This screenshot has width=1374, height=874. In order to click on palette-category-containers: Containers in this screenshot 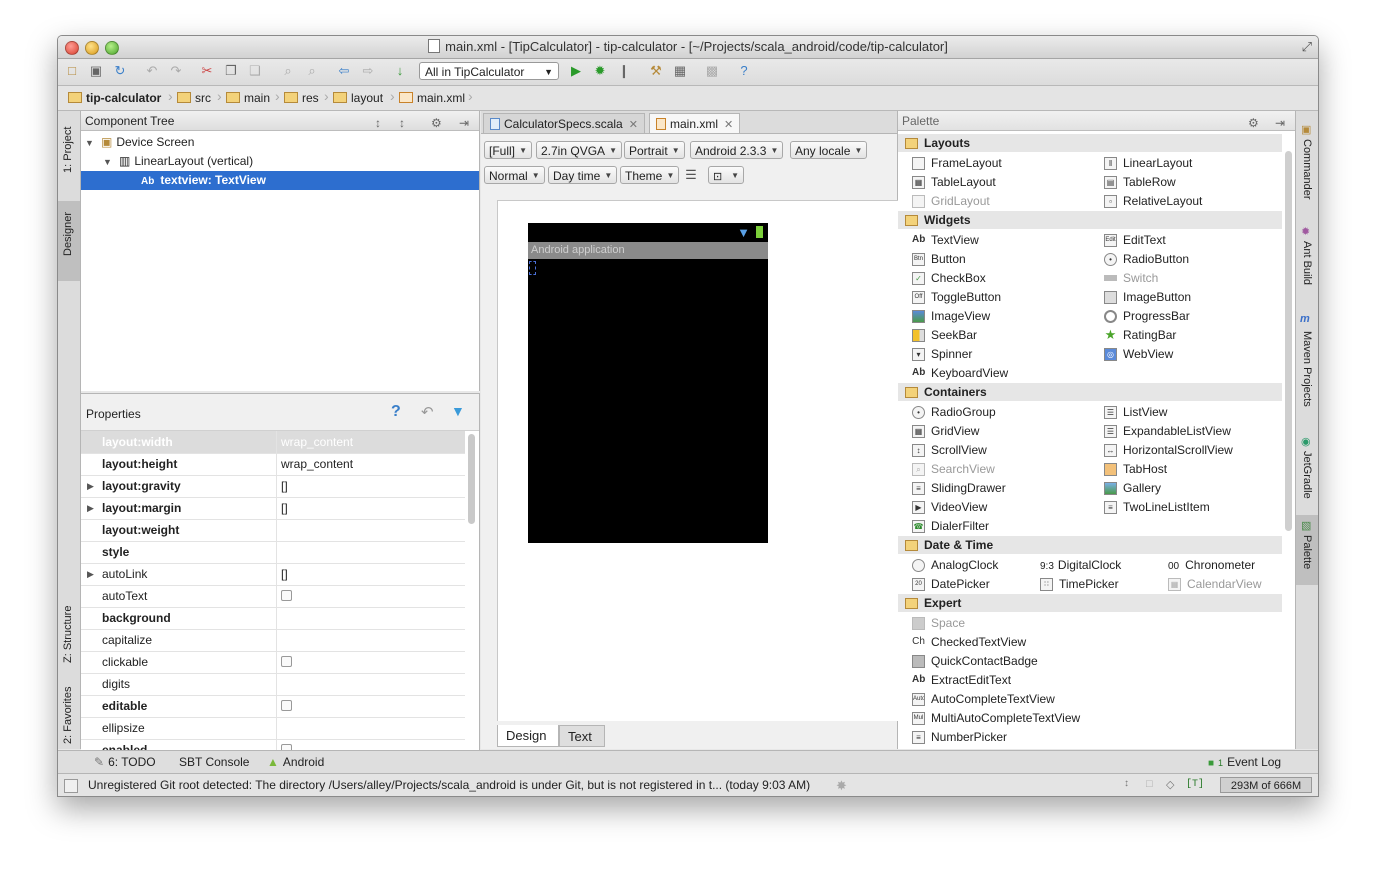, I will do `click(1090, 392)`.